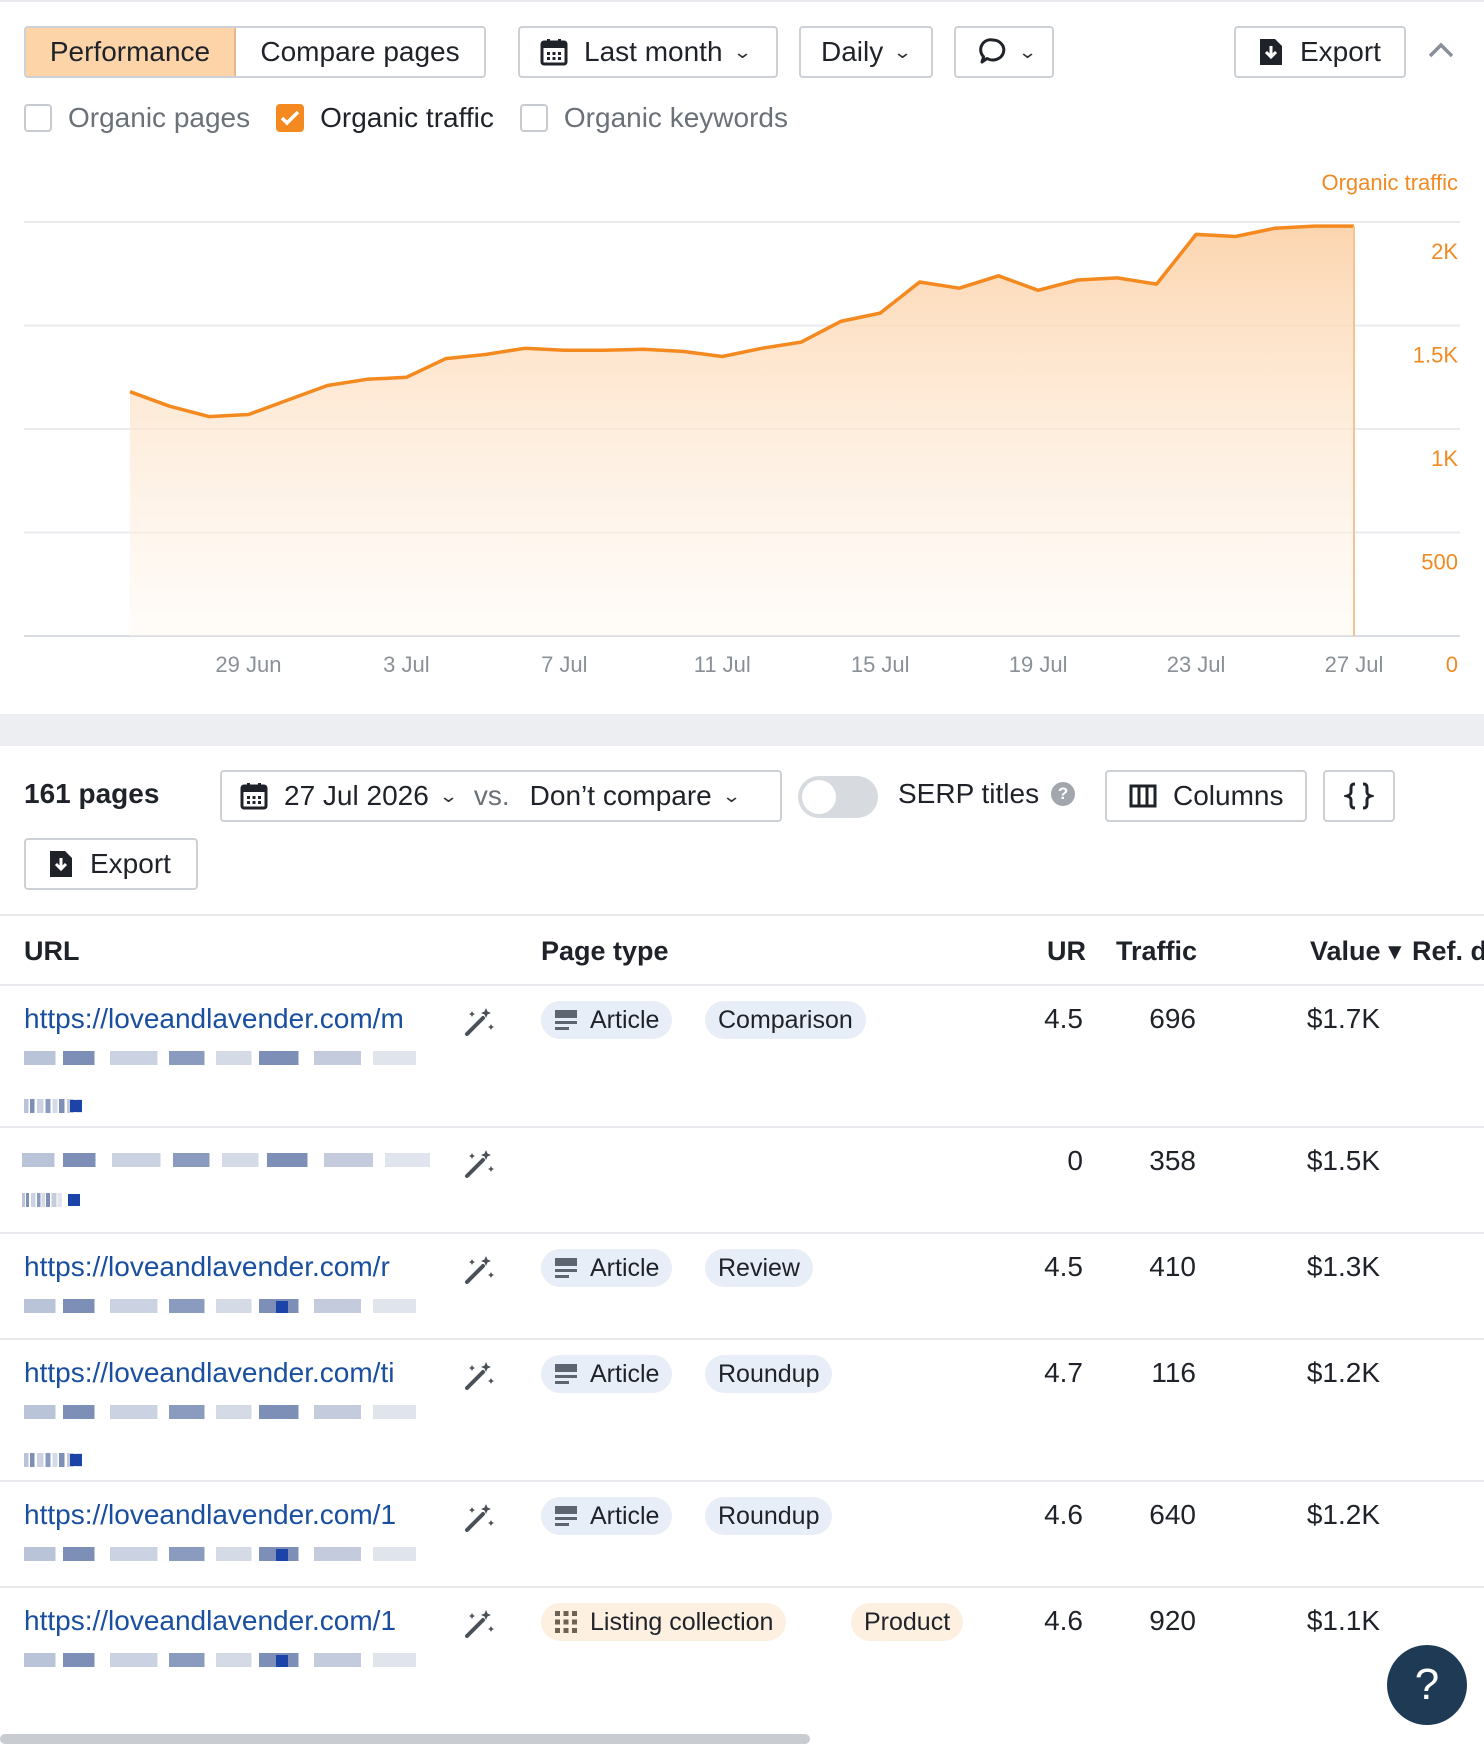 The height and width of the screenshot is (1744, 1484). What do you see at coordinates (1427, 1685) in the screenshot?
I see `help-button: ?` at bounding box center [1427, 1685].